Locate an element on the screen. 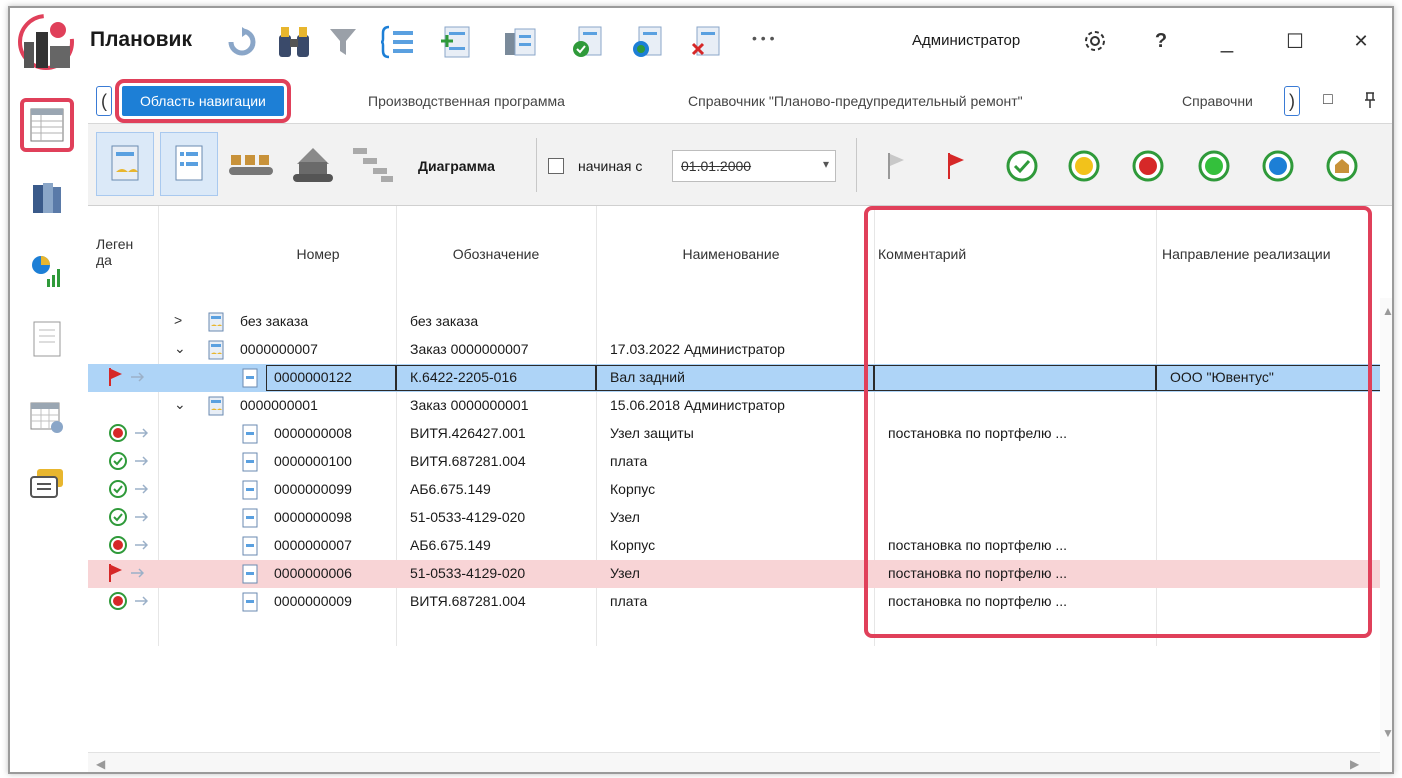 The height and width of the screenshot is (778, 1402). header-comment: Комментарий is located at coordinates (1013, 254).